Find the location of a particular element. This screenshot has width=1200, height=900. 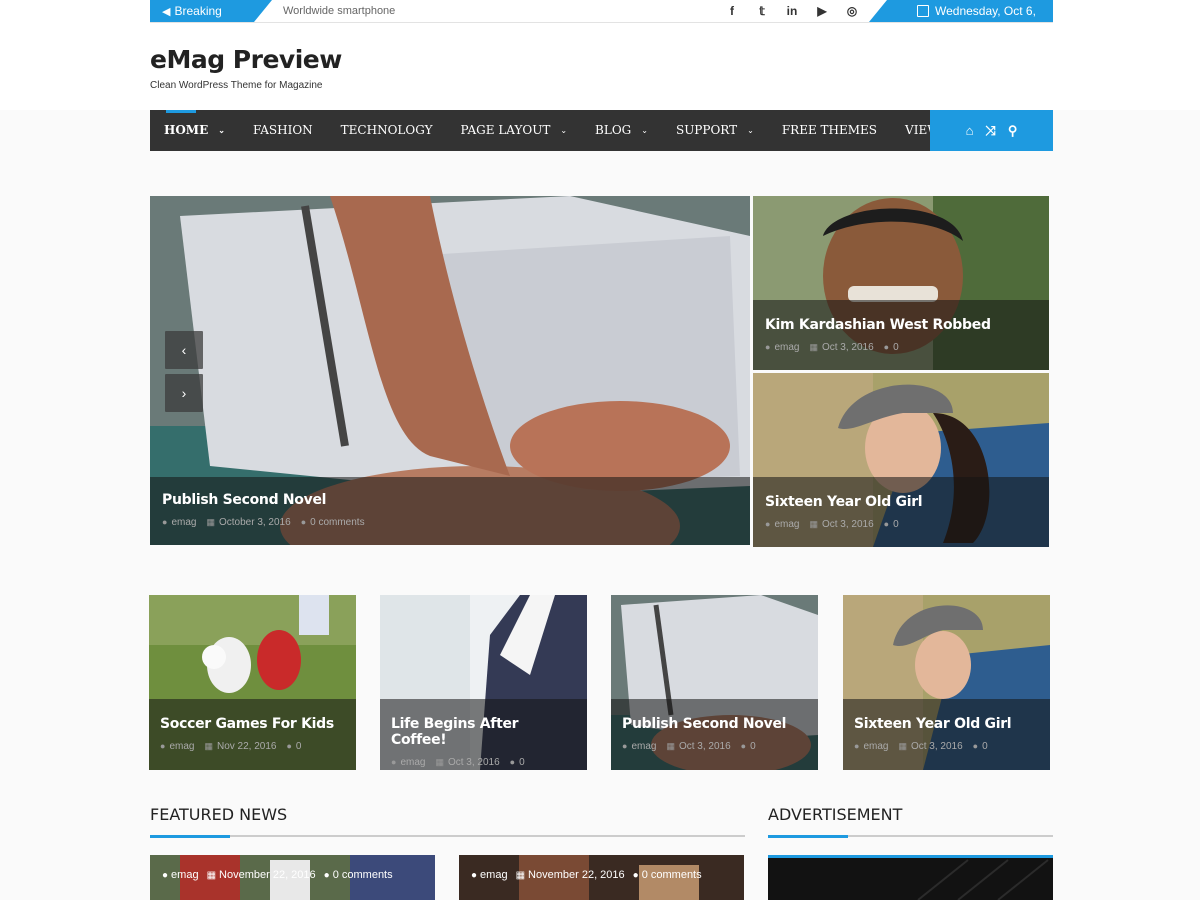

advertisement-banner is located at coordinates (910, 877).